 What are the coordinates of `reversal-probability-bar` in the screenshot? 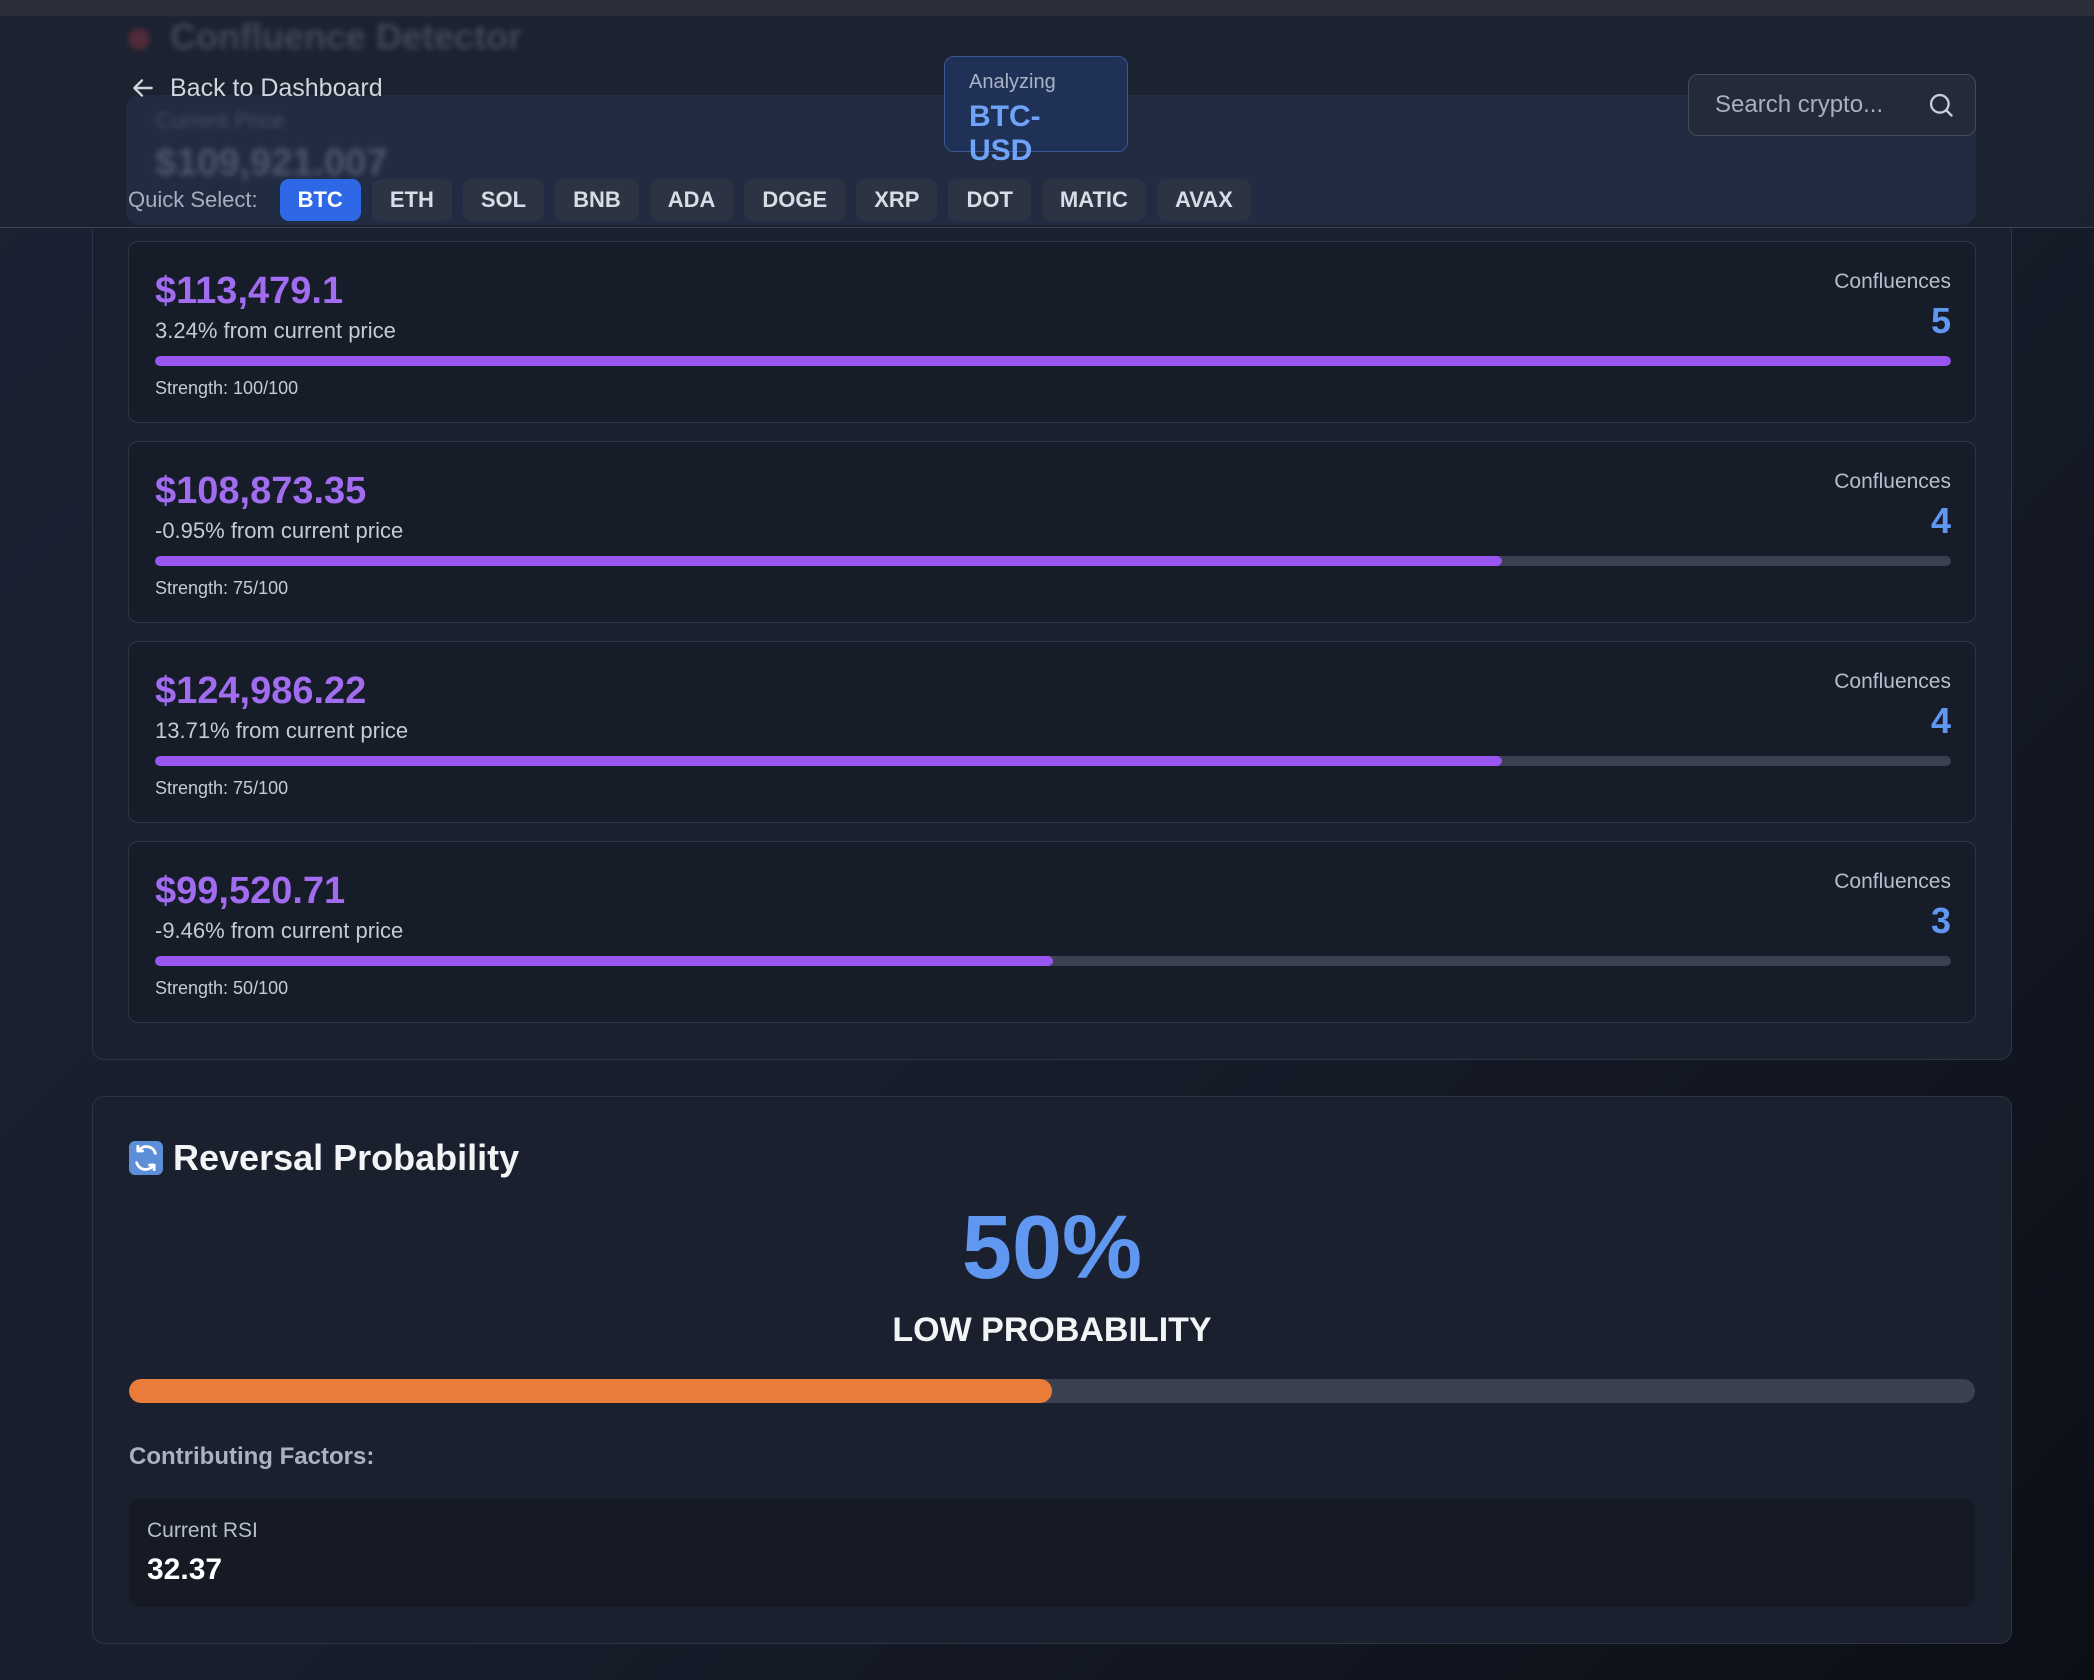 It's located at (1052, 1391).